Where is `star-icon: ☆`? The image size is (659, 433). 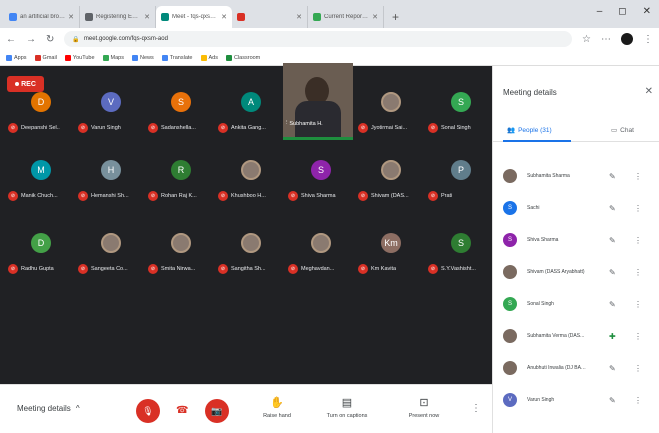 star-icon: ☆ is located at coordinates (586, 39).